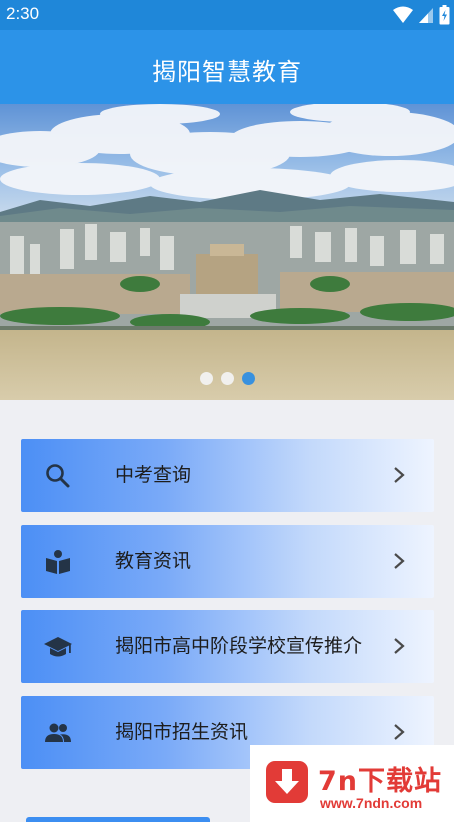 Image resolution: width=454 pixels, height=822 pixels. I want to click on menu-item-education-news: 教育资讯, so click(227, 561).